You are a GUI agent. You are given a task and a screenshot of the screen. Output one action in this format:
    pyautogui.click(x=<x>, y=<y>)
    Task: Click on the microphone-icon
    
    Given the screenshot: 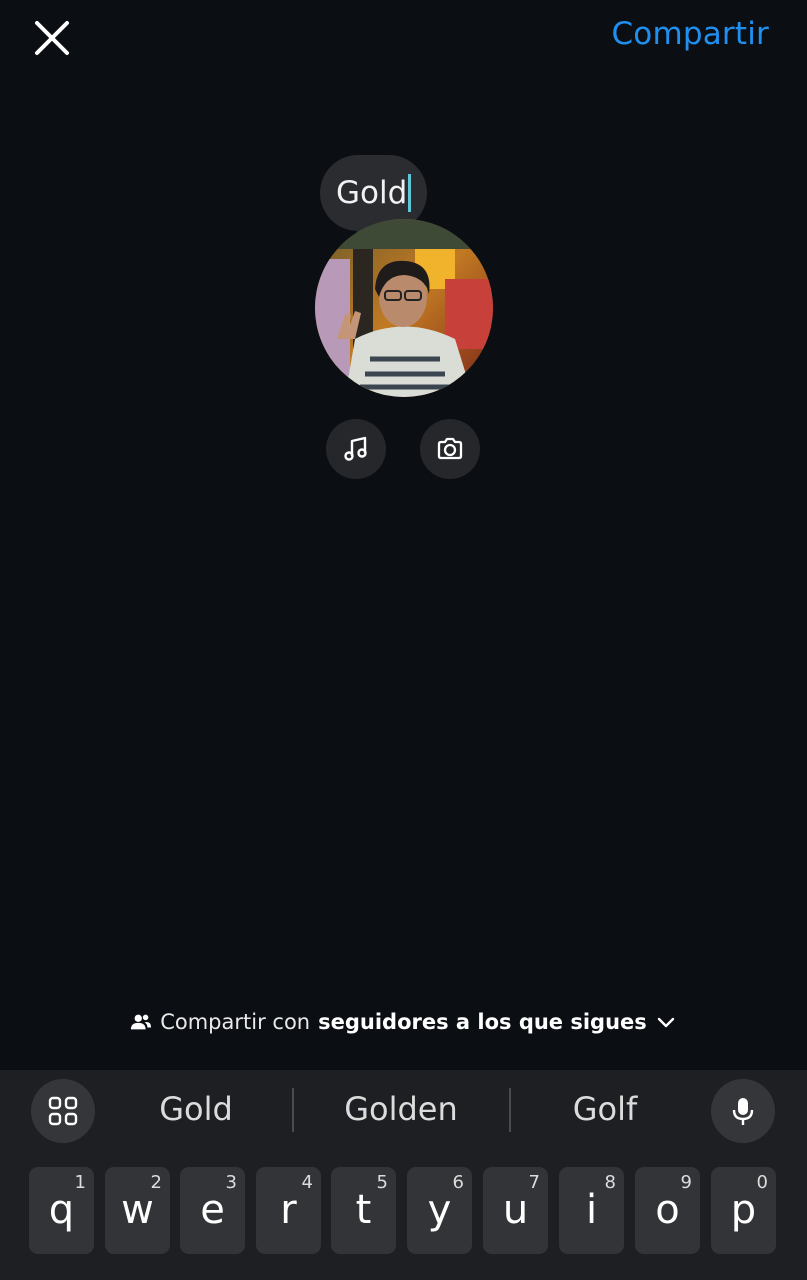 What is the action you would take?
    pyautogui.click(x=743, y=1111)
    